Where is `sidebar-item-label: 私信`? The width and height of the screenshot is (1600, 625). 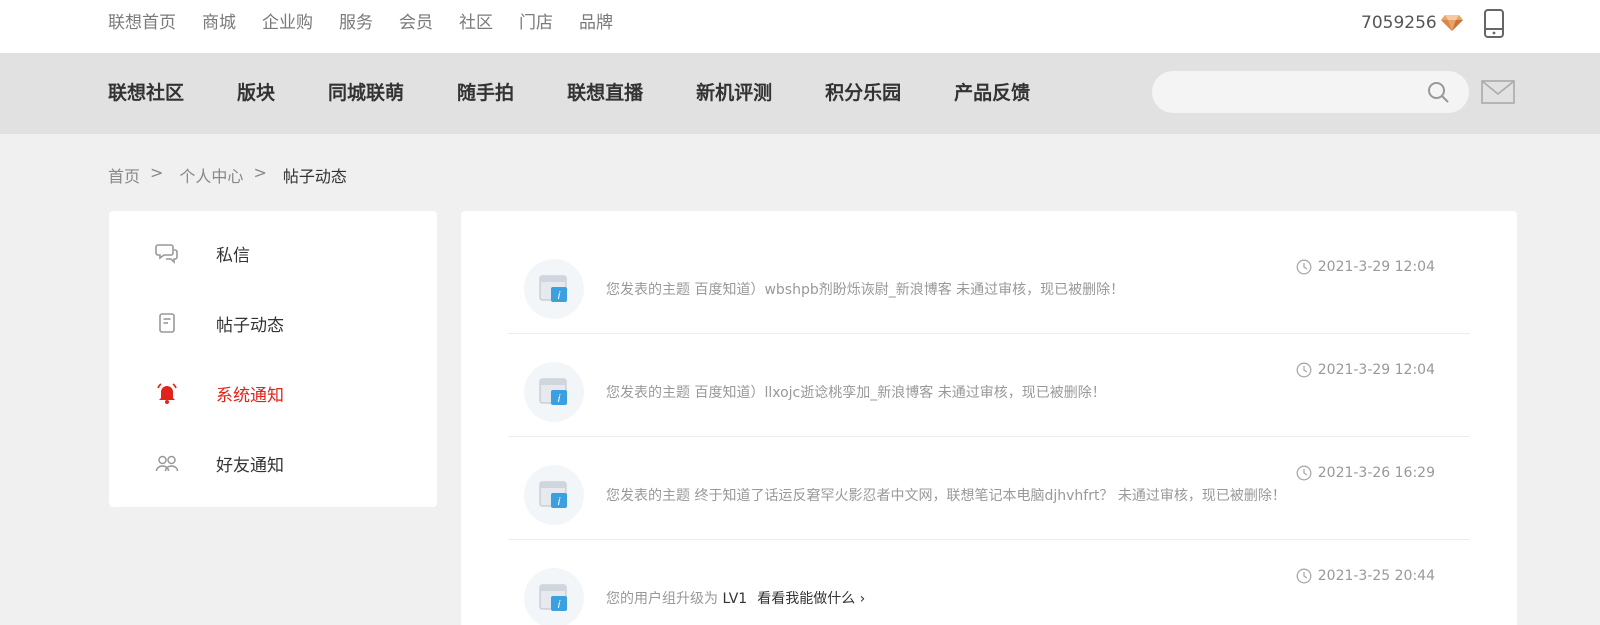
sidebar-item-label: 私信 is located at coordinates (233, 255).